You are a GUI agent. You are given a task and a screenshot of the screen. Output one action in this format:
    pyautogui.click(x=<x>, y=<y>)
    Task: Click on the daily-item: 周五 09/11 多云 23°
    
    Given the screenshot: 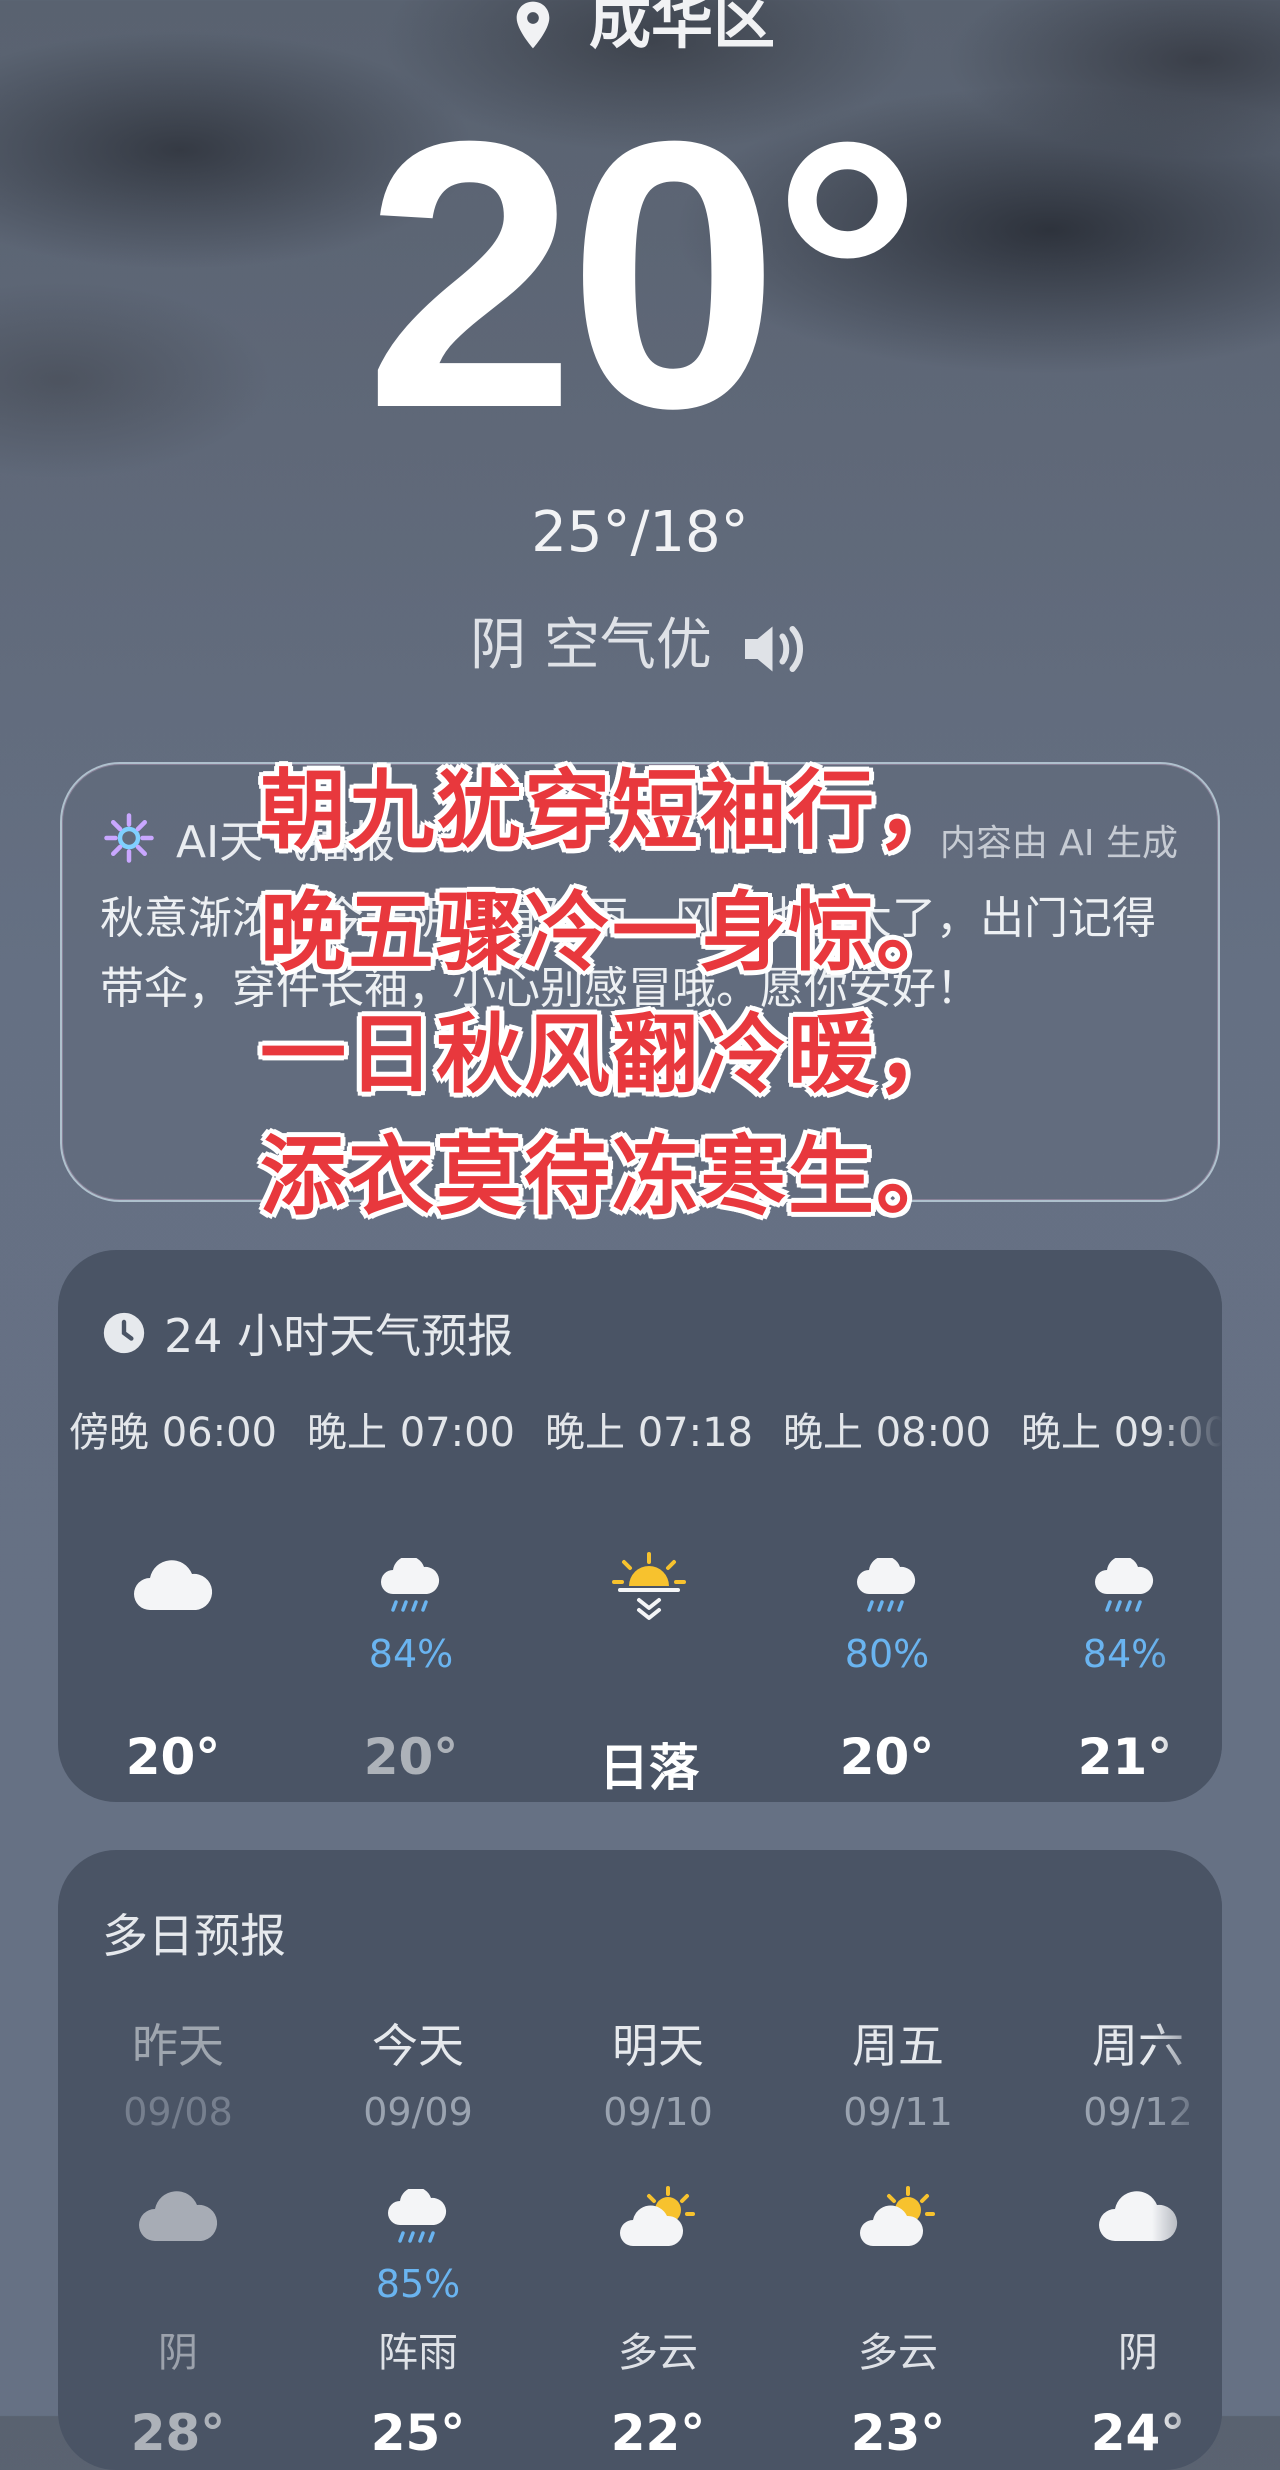 What is the action you would take?
    pyautogui.click(x=898, y=2236)
    